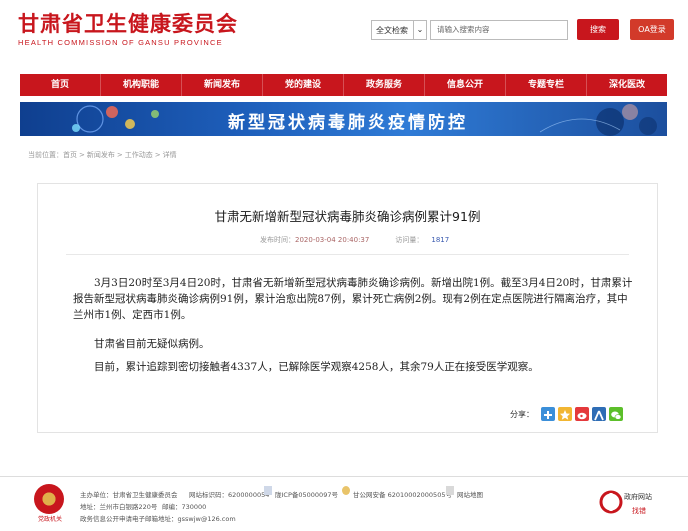 The width and height of the screenshot is (688, 531). Describe the element at coordinates (306, 494) in the screenshot. I see `footer-icp: 陇ICP备05000097号` at that location.